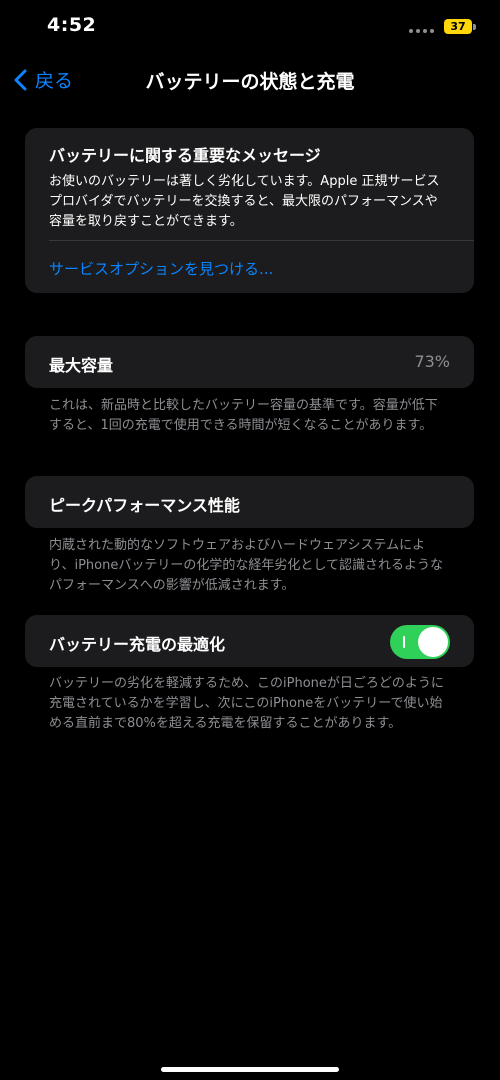 This screenshot has height=1080, width=500. What do you see at coordinates (249, 502) in the screenshot?
I see `peak-performance-row: ピークパフォーマンス性能` at bounding box center [249, 502].